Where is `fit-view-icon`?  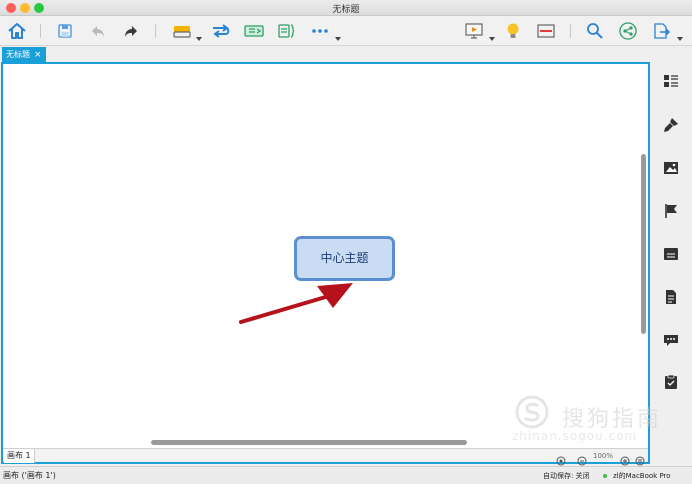
fit-view-icon is located at coordinates (561, 458).